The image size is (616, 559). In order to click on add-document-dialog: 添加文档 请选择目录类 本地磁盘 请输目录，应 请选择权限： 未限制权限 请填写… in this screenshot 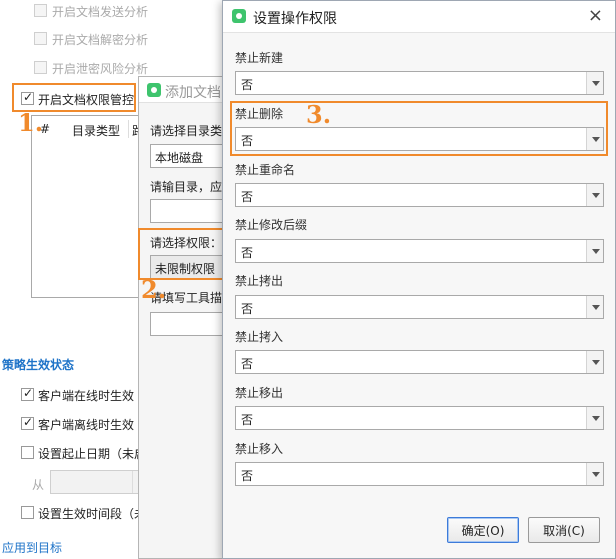, I will do `click(189, 317)`.